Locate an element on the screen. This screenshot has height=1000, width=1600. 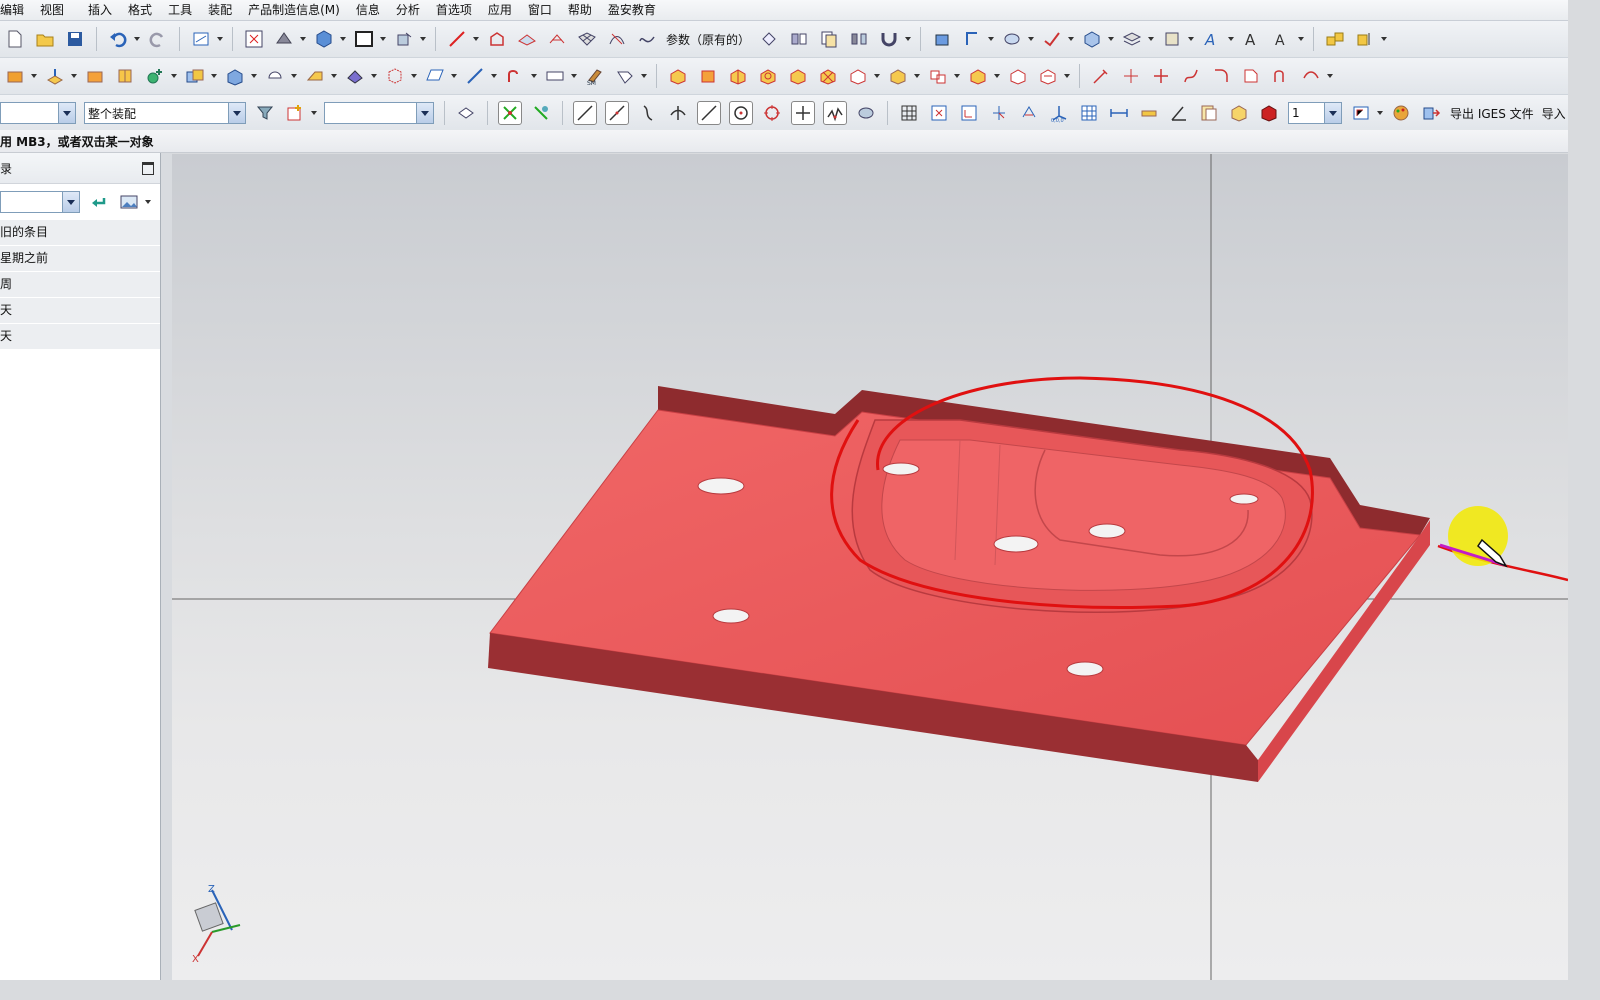
snap-control-point-button is located at coordinates (648, 113).